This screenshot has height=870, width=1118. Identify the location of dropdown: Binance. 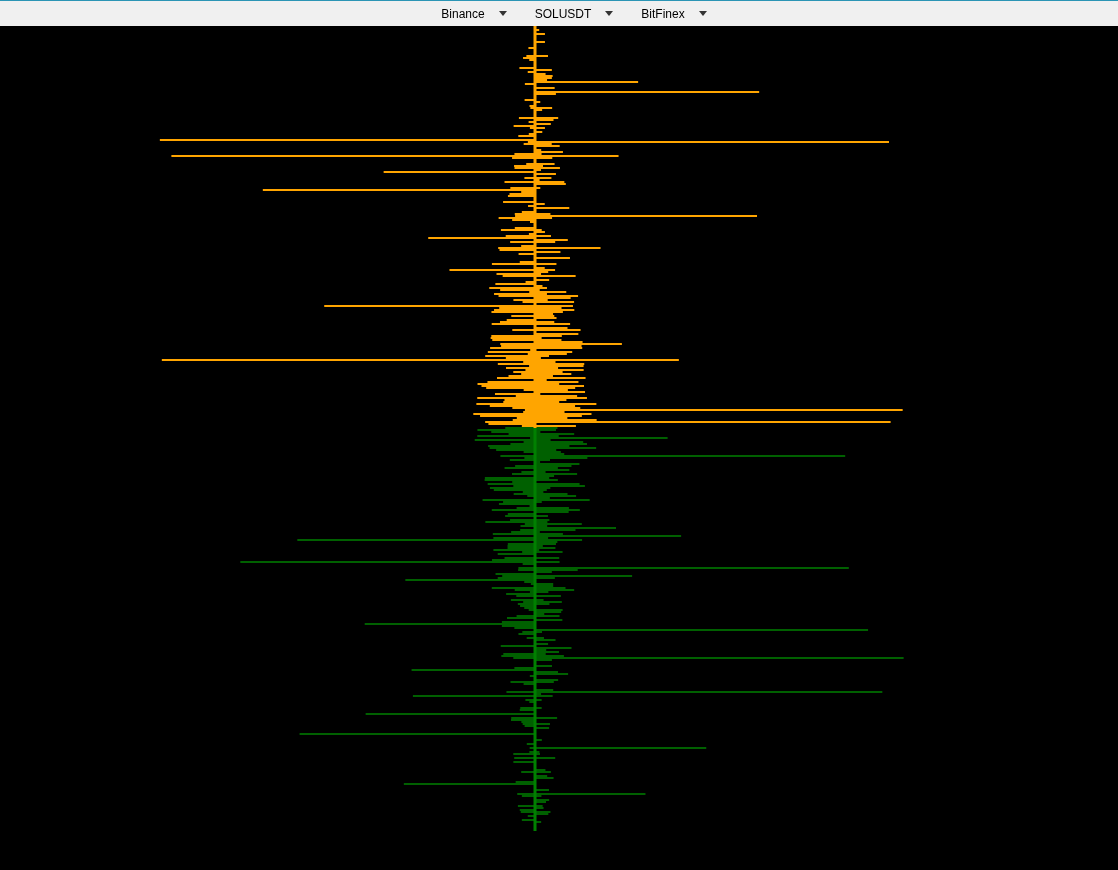
(474, 13).